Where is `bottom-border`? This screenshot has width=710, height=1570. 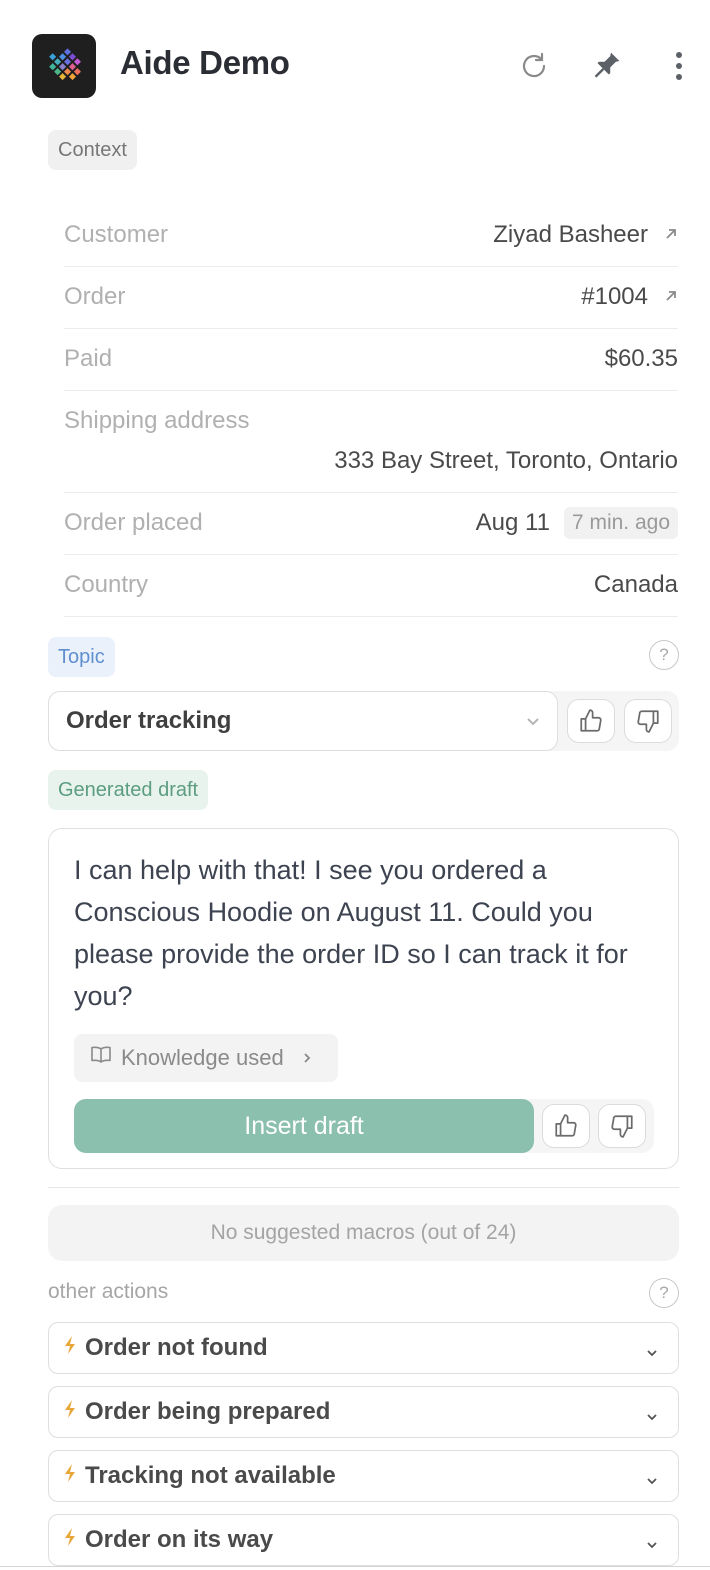 bottom-border is located at coordinates (355, 1566).